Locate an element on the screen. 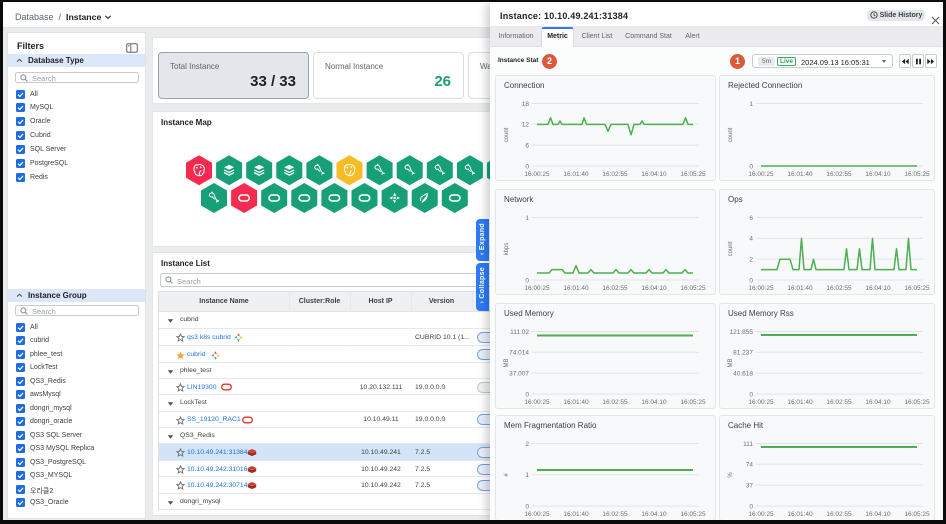  svg-text: 74.014 is located at coordinates (519, 353).